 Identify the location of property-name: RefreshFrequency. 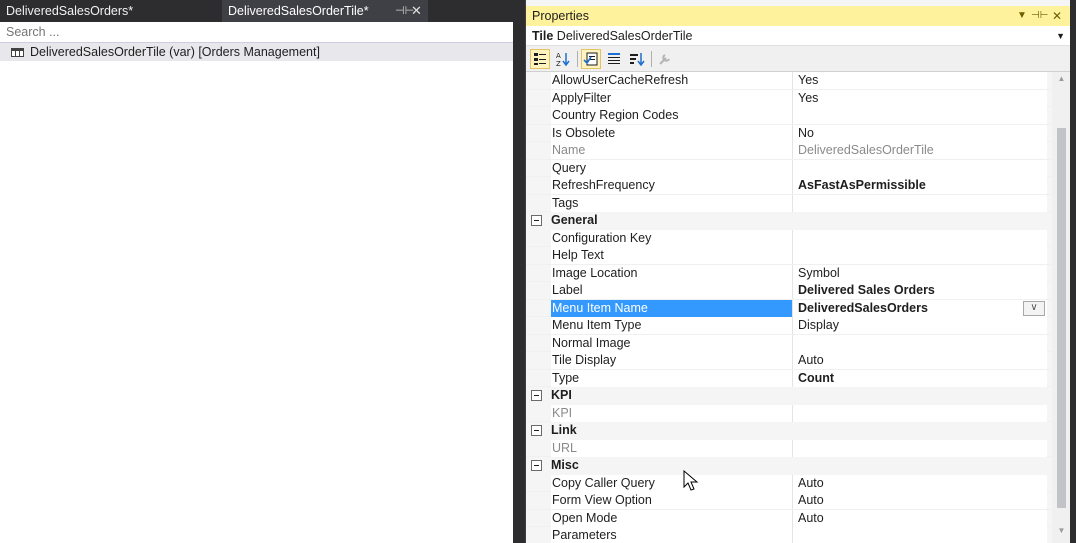
(672, 185).